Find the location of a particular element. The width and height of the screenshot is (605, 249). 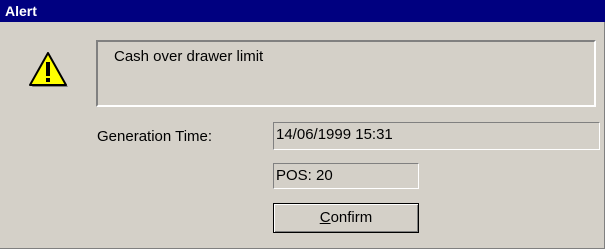

generation-time-label: Generation Time: is located at coordinates (155, 136).